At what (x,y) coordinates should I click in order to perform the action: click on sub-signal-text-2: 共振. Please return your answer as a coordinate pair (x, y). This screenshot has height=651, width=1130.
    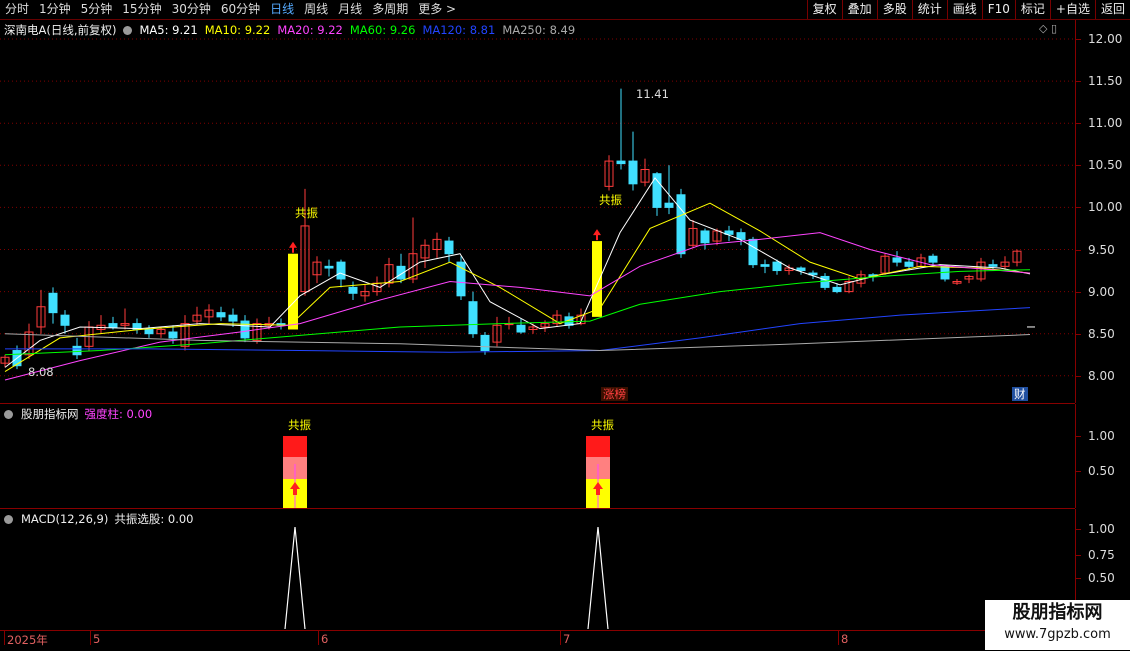
    Looking at the image, I should click on (602, 425).